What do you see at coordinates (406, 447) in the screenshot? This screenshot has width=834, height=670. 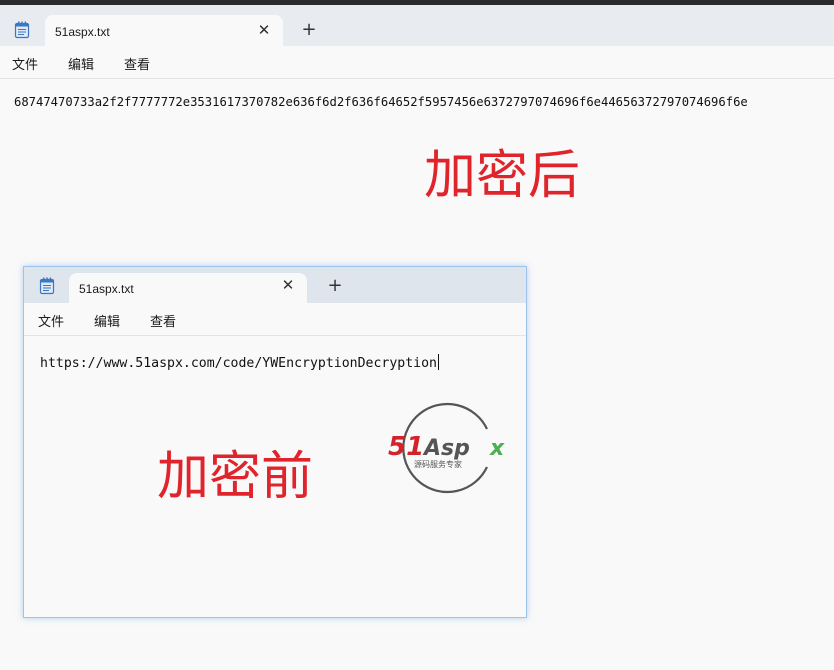 I see `svg-text: 51` at bounding box center [406, 447].